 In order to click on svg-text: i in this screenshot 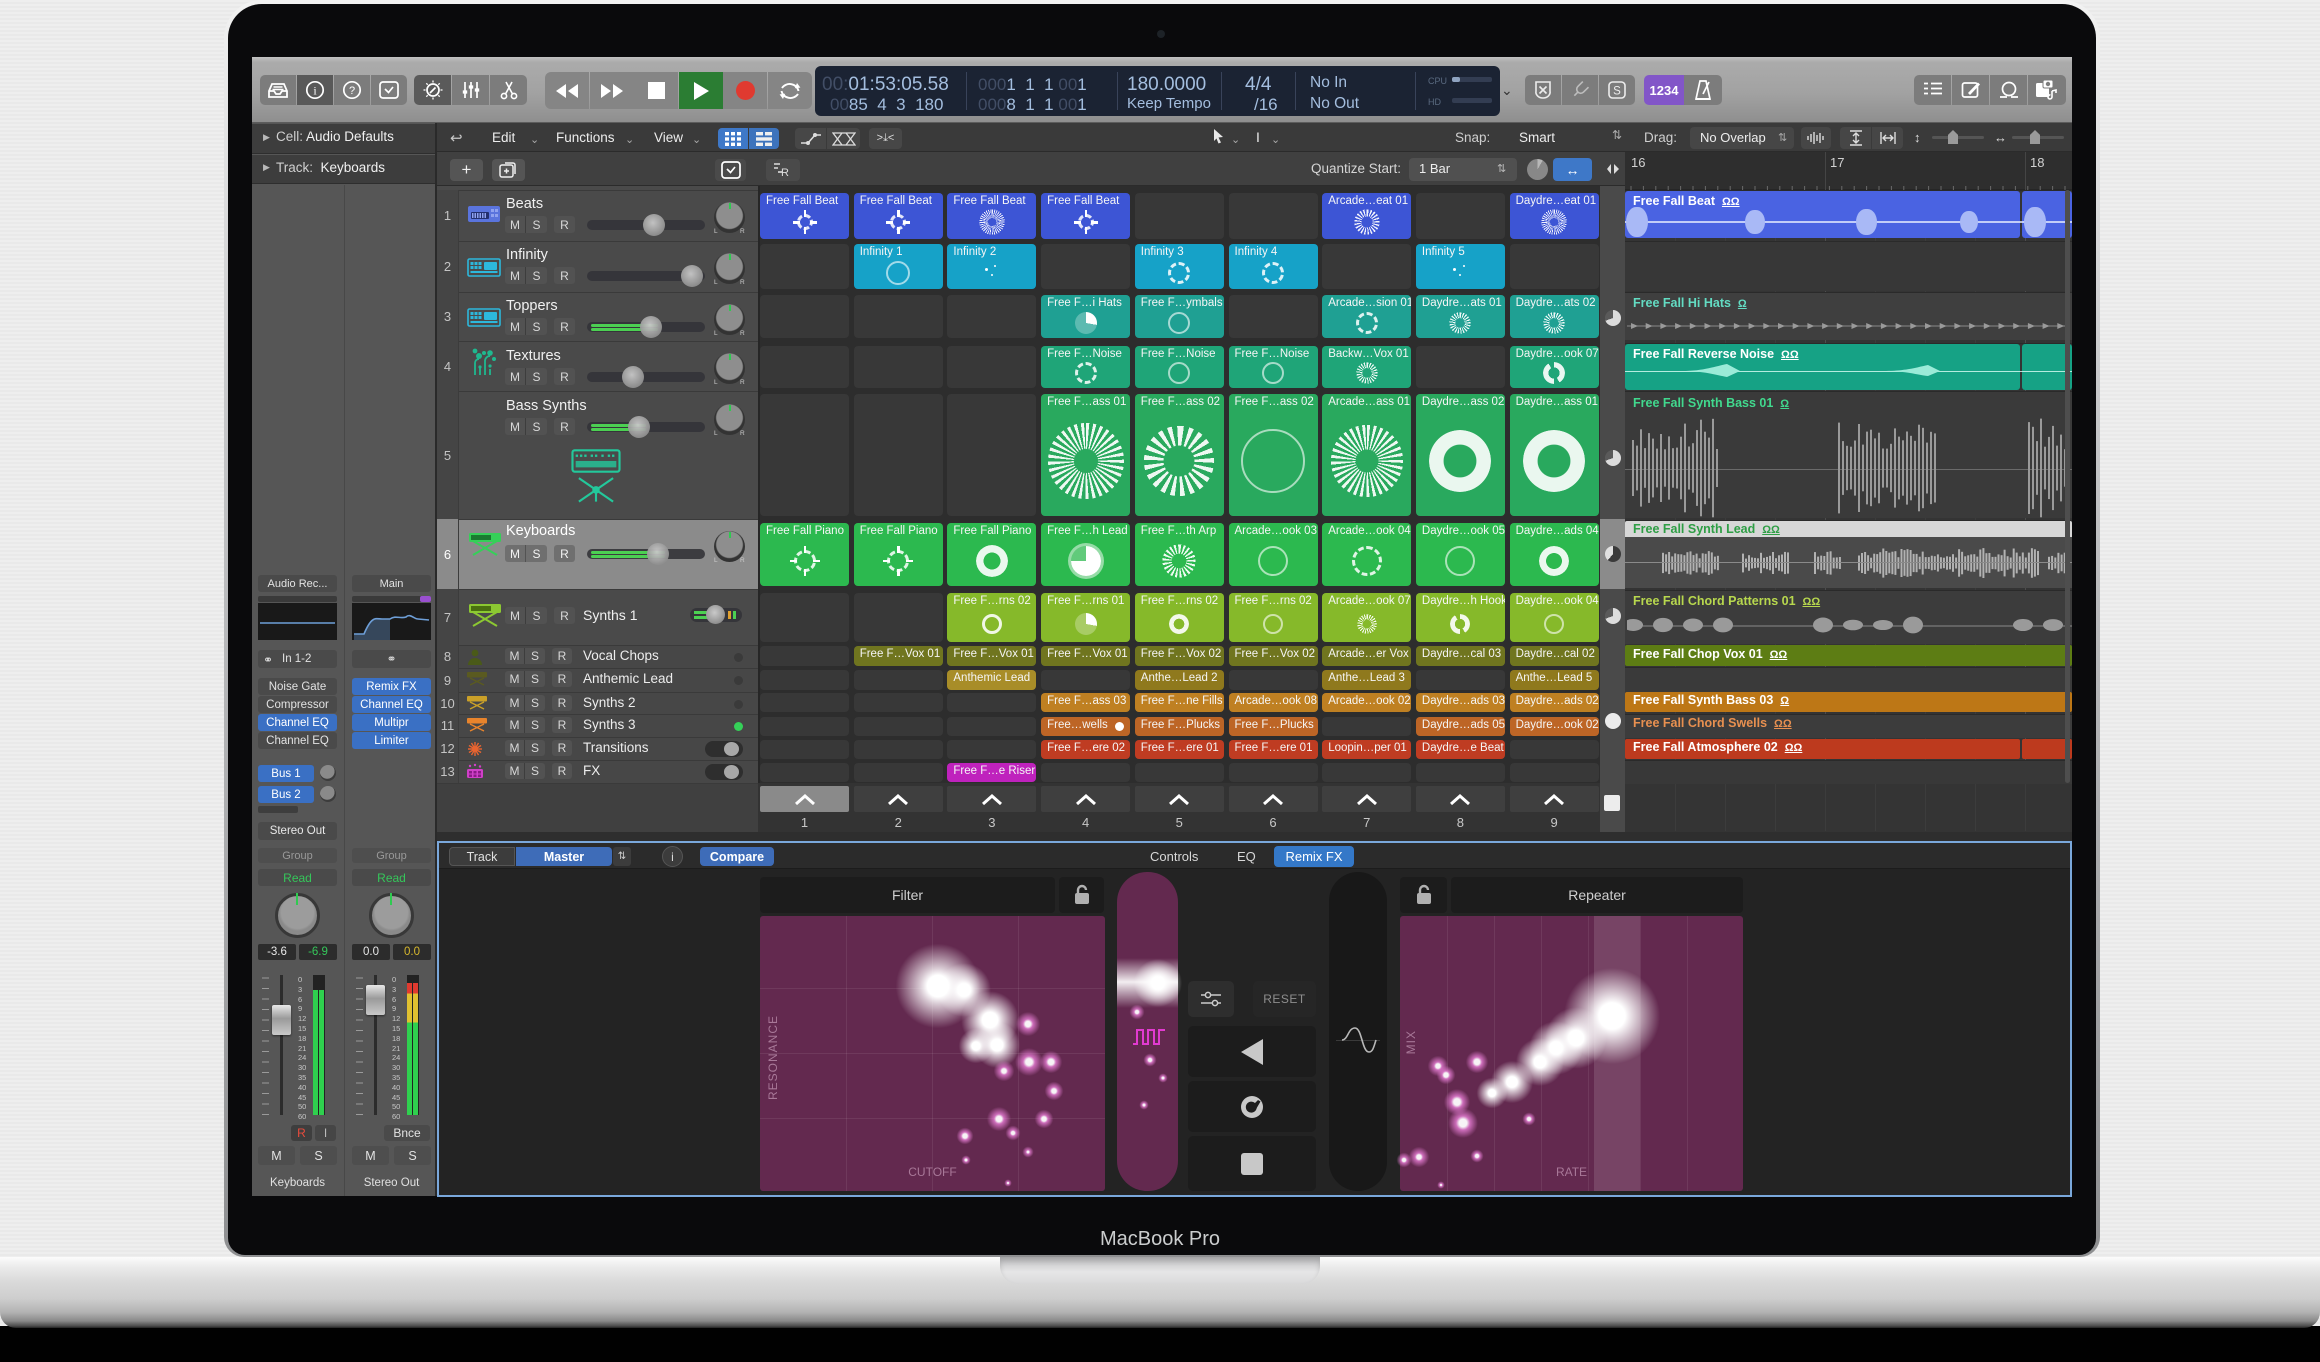, I will do `click(315, 91)`.